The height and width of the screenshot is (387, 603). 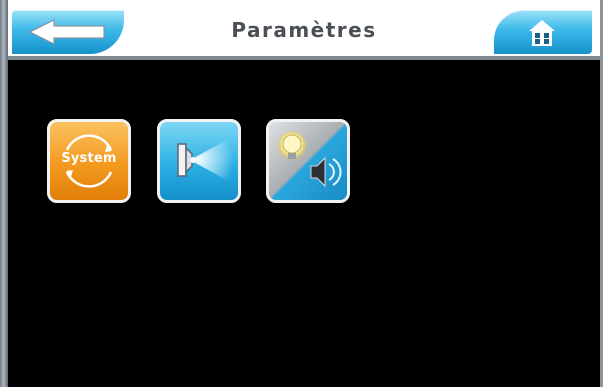 I want to click on projector-settings-button, so click(x=199, y=161).